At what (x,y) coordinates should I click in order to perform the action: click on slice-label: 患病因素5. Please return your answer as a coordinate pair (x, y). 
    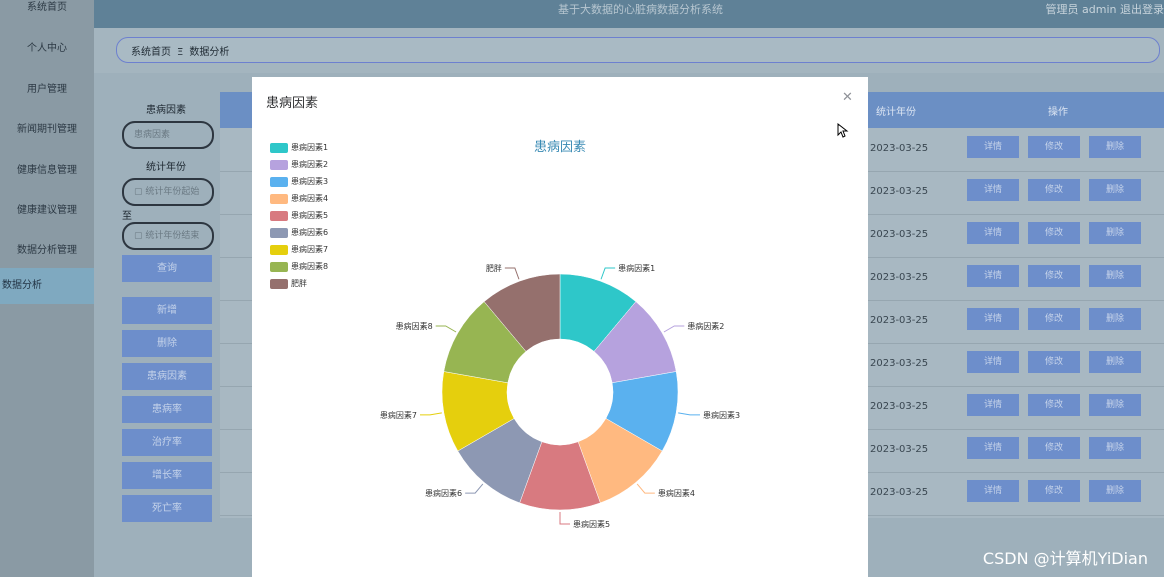
    Looking at the image, I should click on (591, 524).